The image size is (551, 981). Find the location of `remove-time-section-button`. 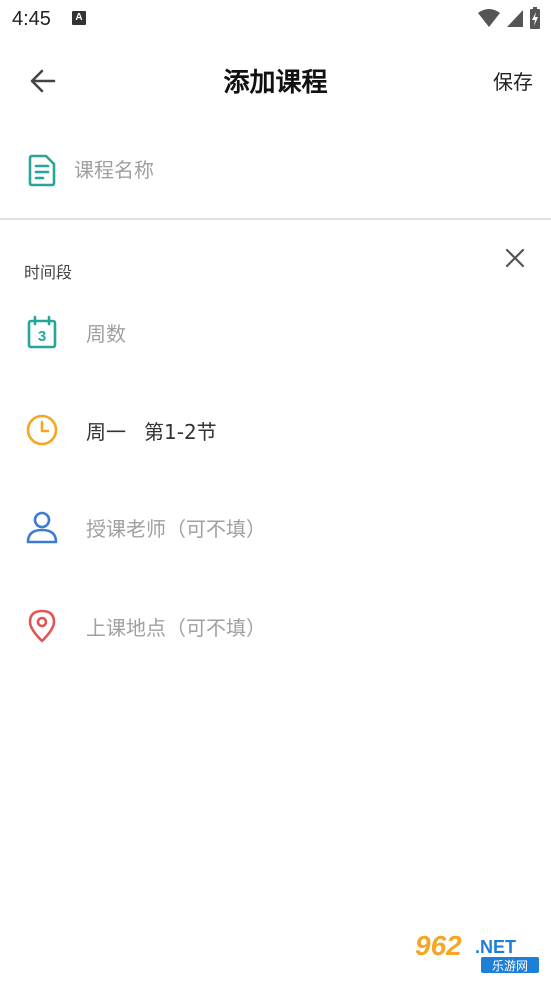

remove-time-section-button is located at coordinates (515, 258).